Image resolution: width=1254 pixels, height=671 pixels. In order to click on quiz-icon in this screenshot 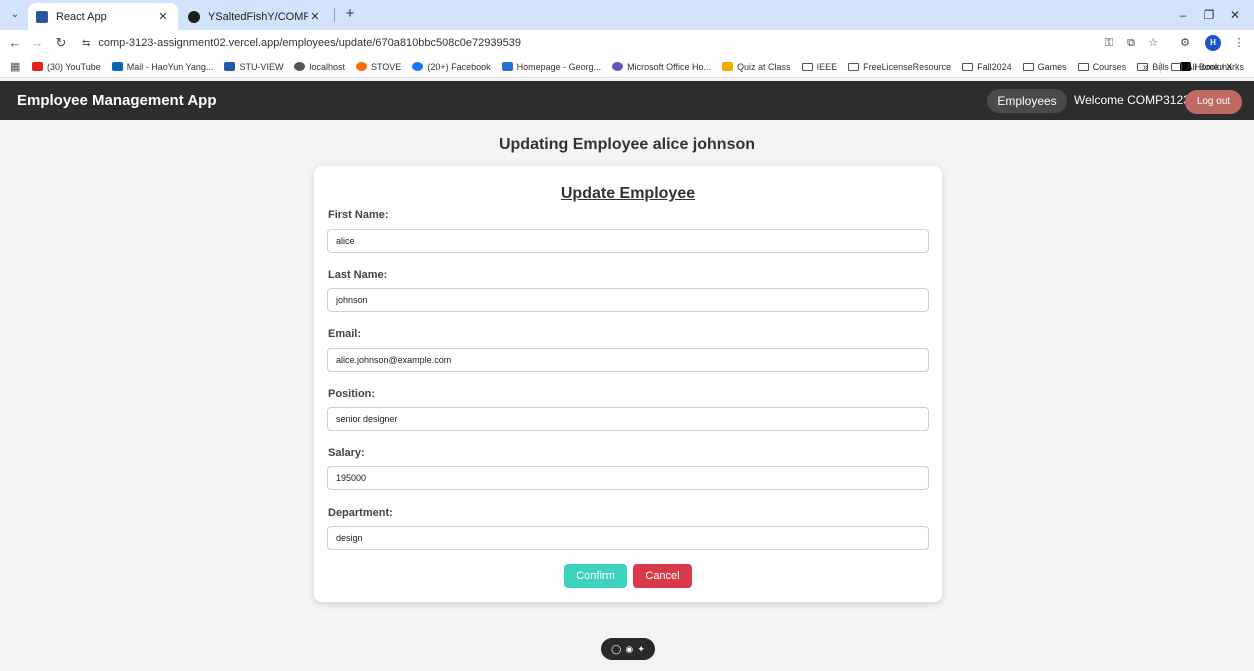, I will do `click(728, 66)`.